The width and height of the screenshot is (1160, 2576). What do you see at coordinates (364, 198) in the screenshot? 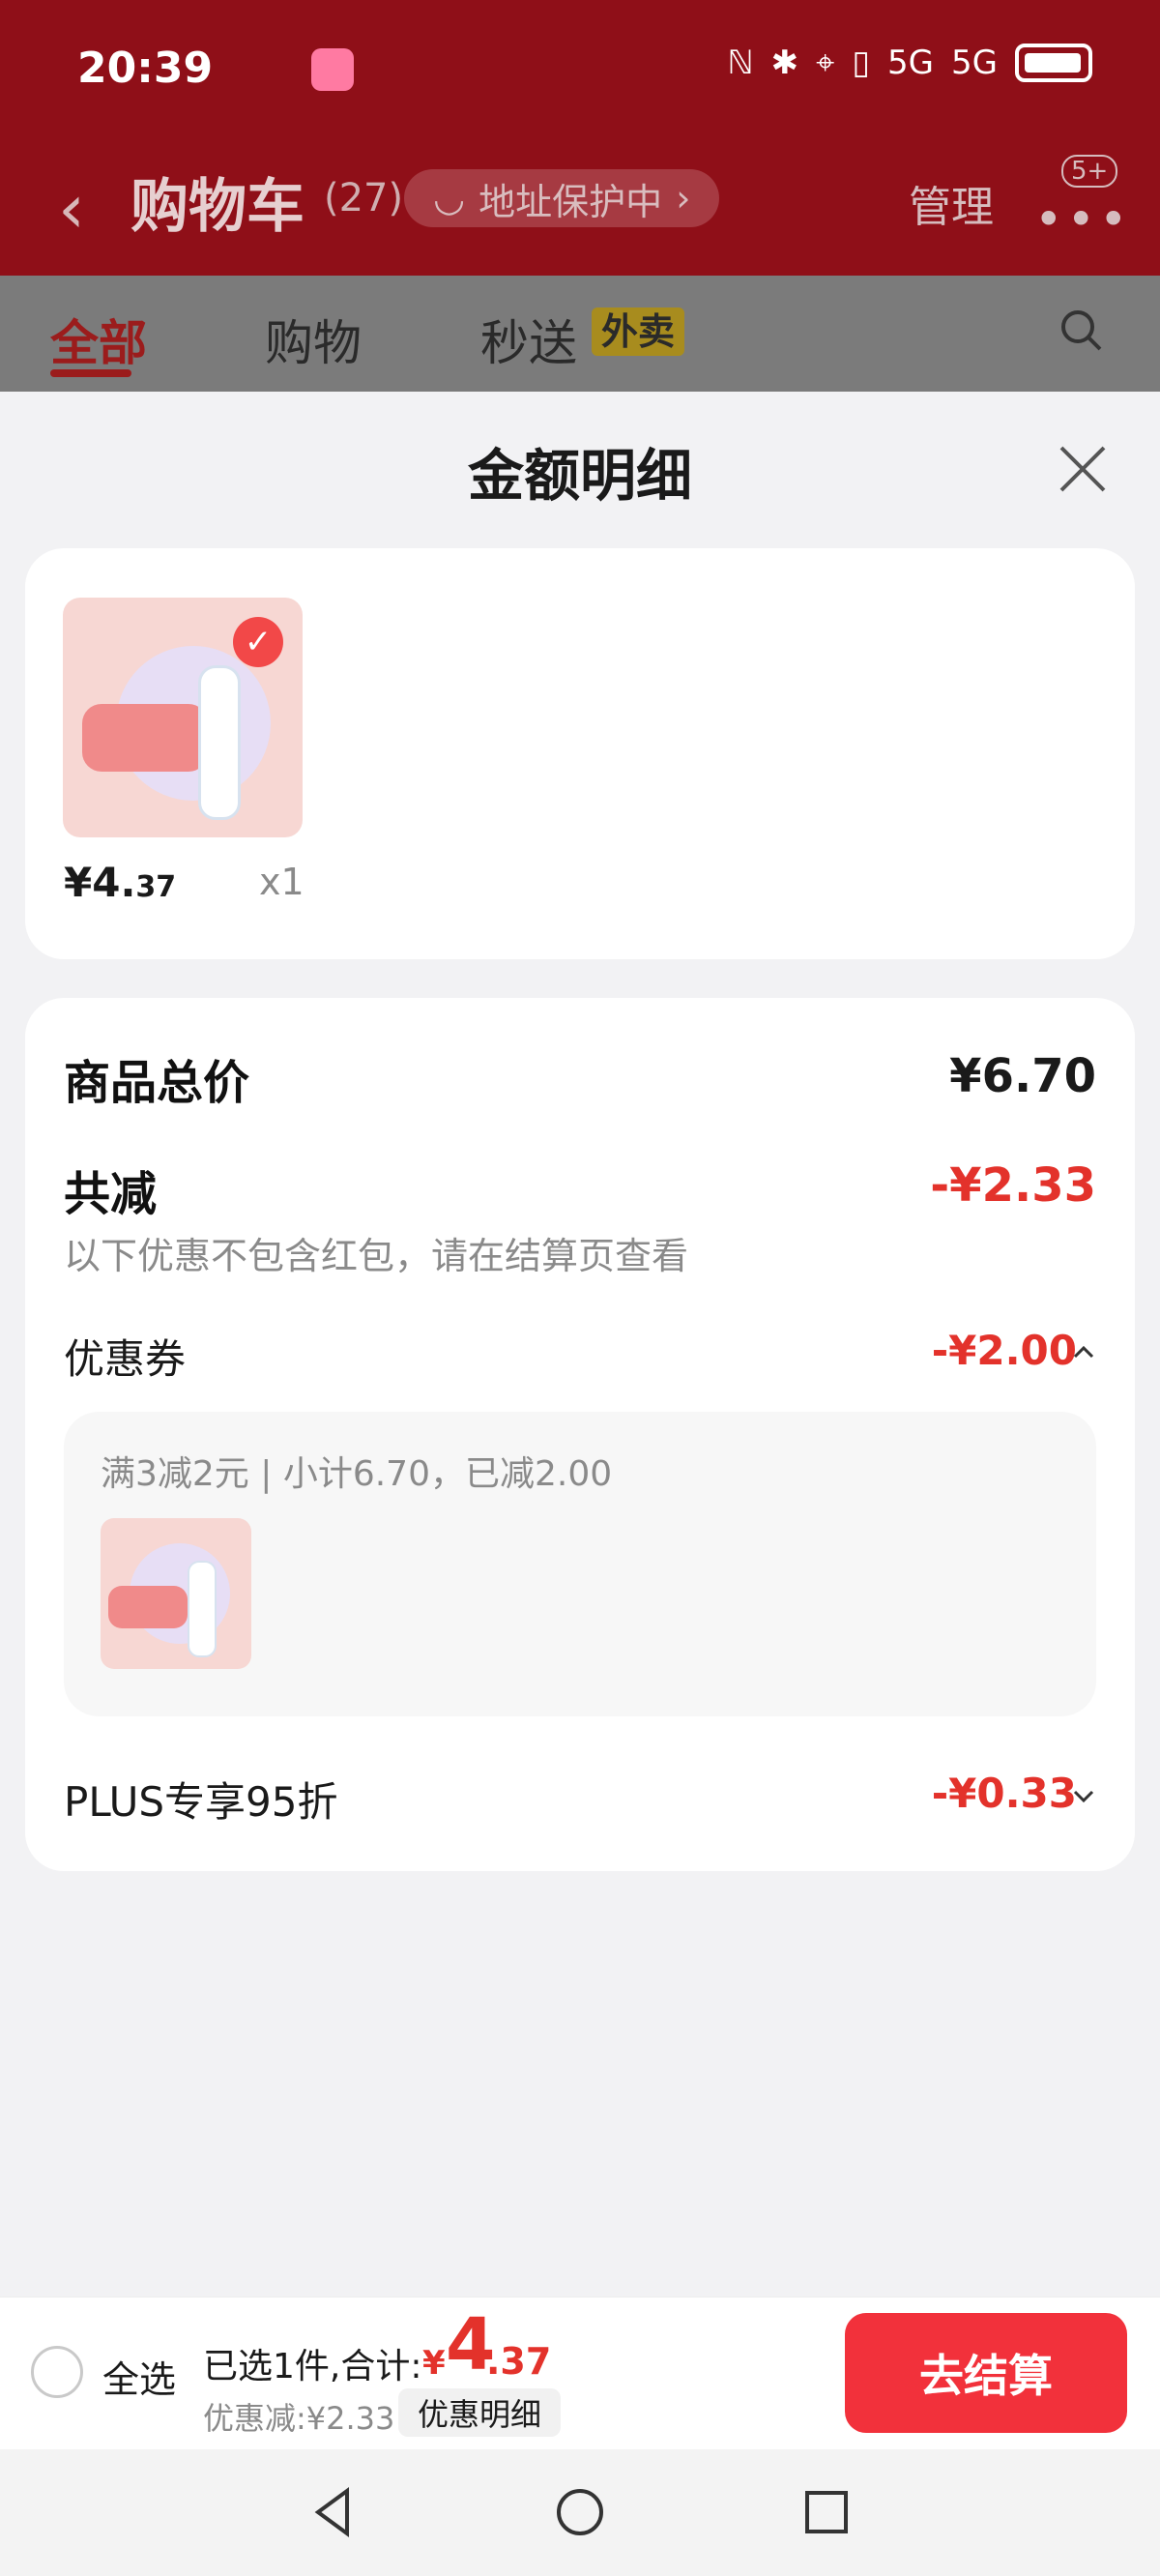
I see `cart-count: (27)` at bounding box center [364, 198].